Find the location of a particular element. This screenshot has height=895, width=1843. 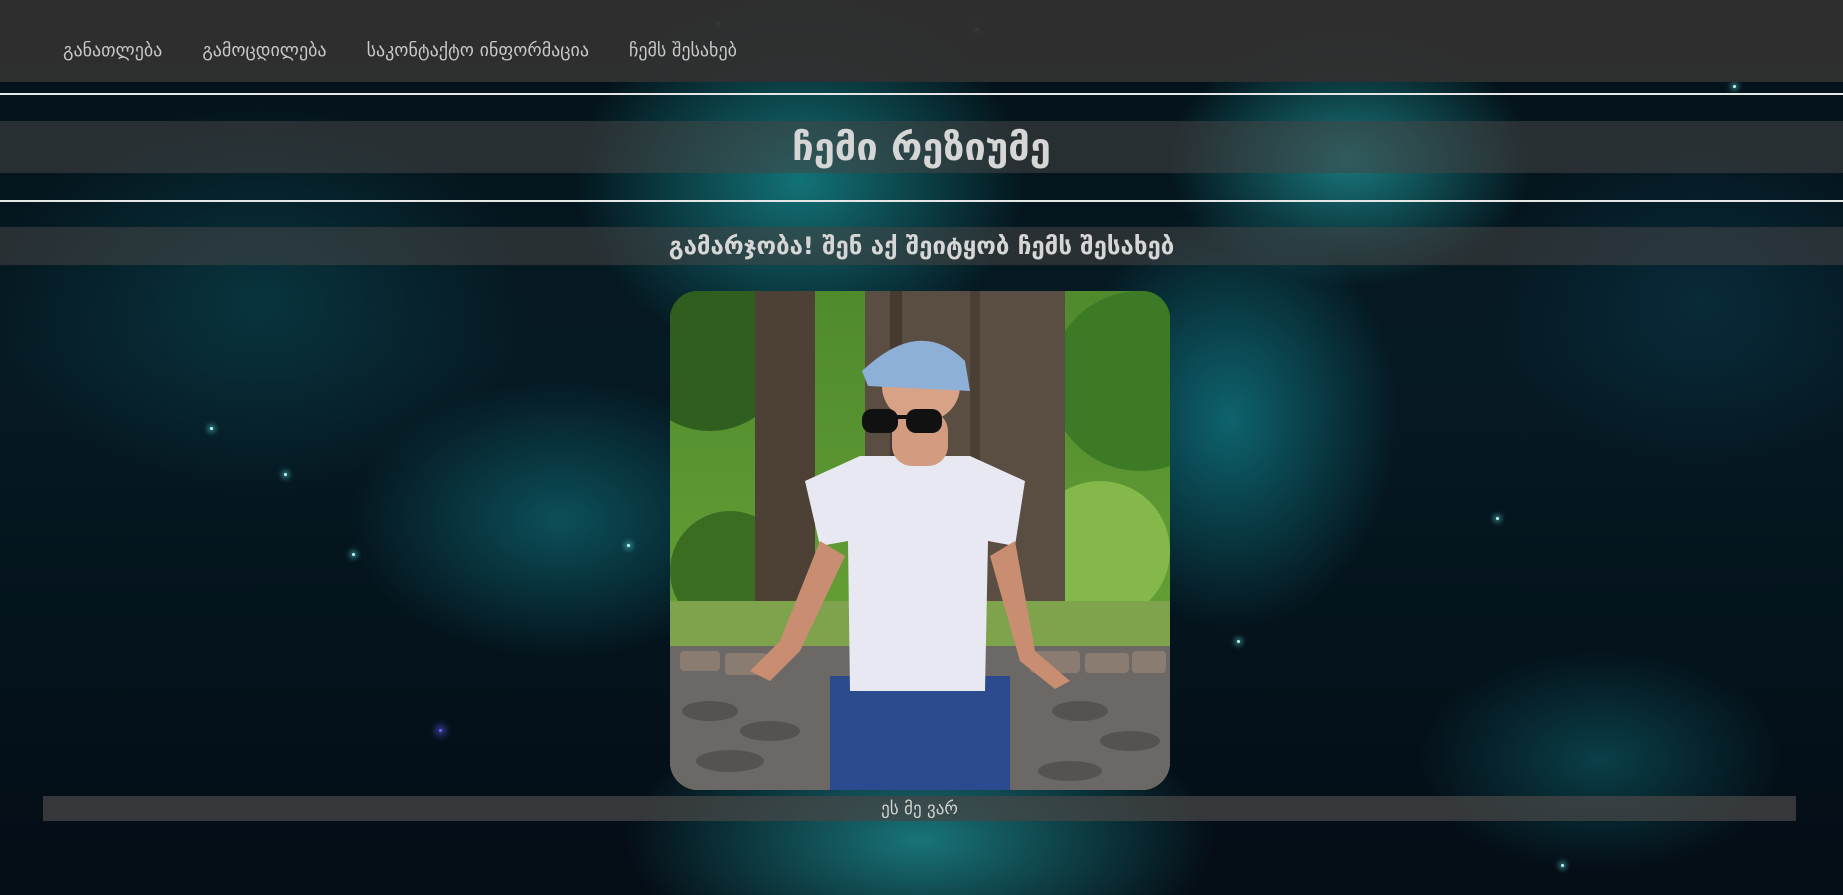

nav-link-experience: გამოცდილება is located at coordinates (264, 50).